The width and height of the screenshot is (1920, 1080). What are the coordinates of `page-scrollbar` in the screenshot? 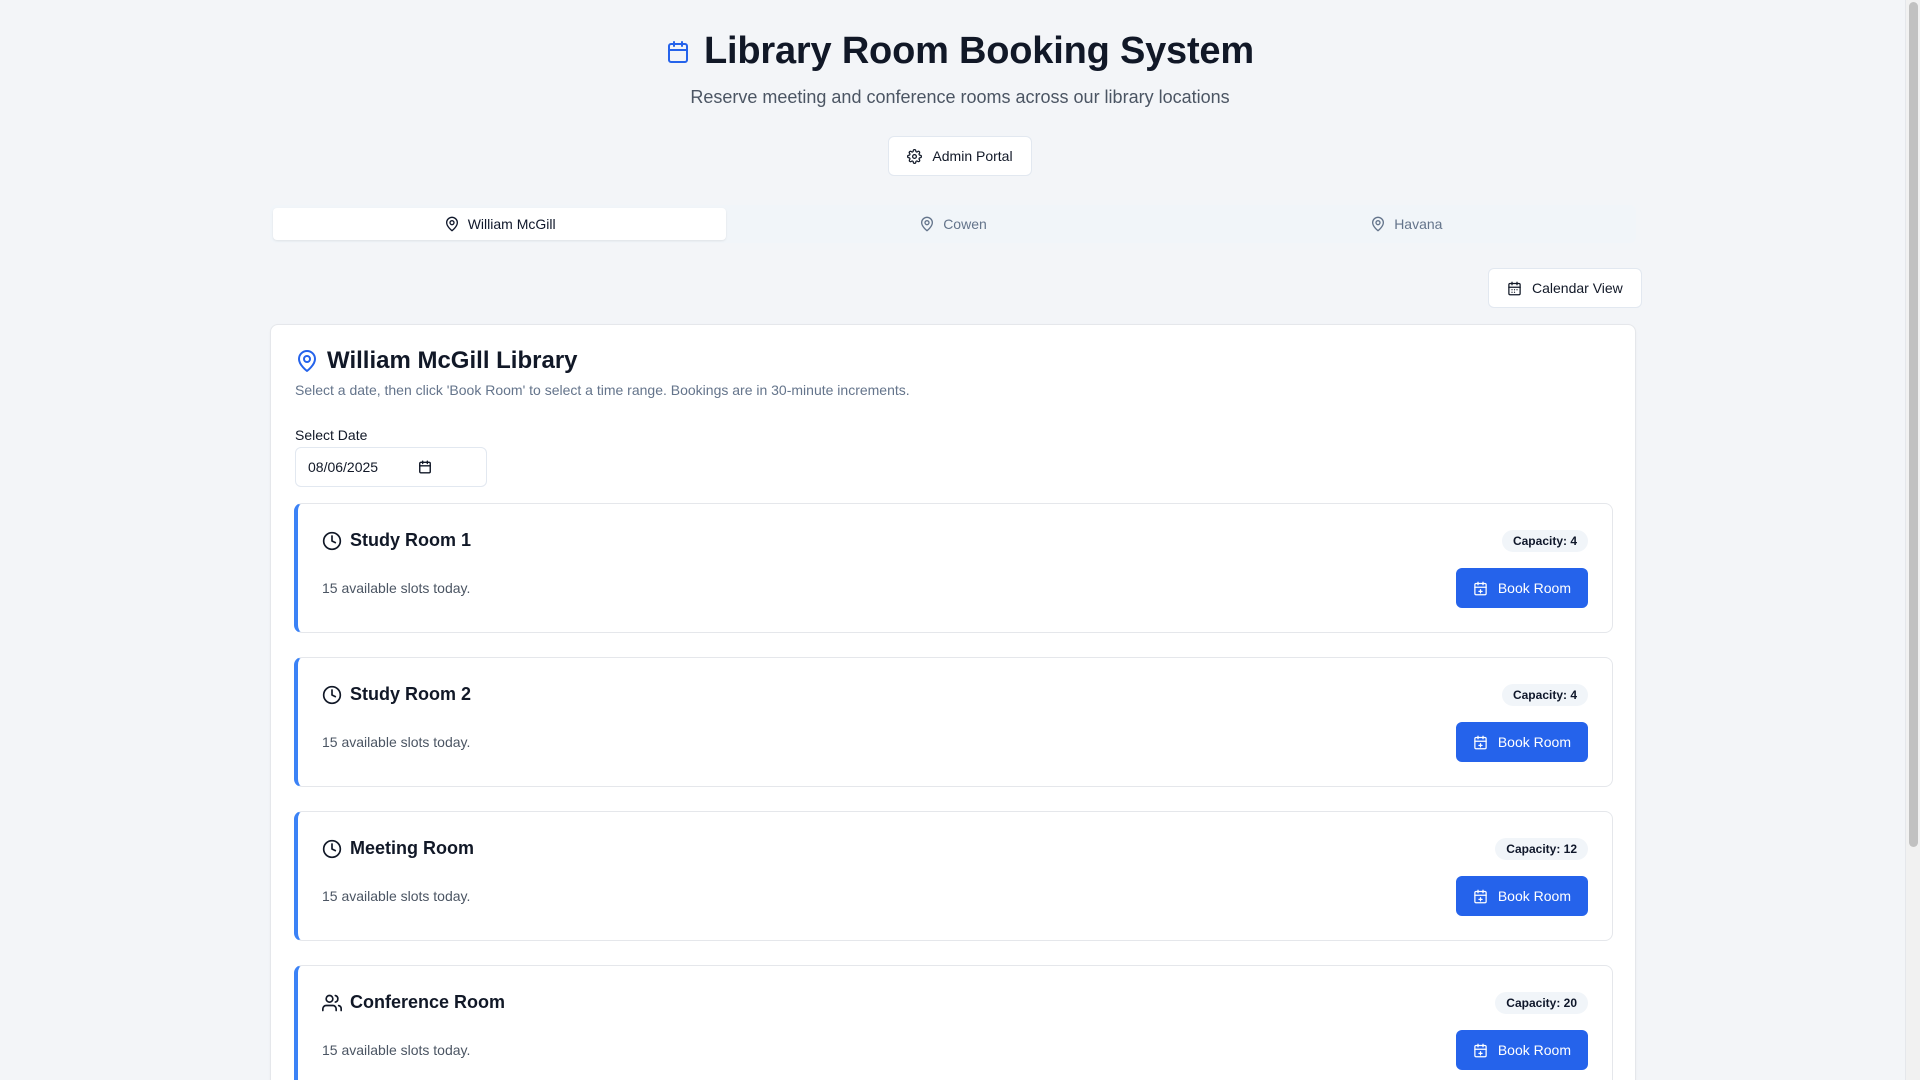 It's located at (1912, 540).